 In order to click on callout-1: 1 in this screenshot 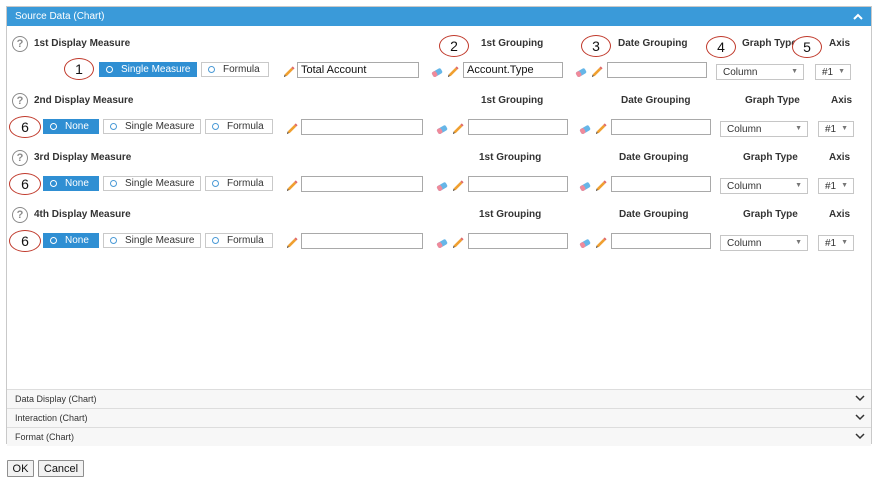, I will do `click(79, 69)`.